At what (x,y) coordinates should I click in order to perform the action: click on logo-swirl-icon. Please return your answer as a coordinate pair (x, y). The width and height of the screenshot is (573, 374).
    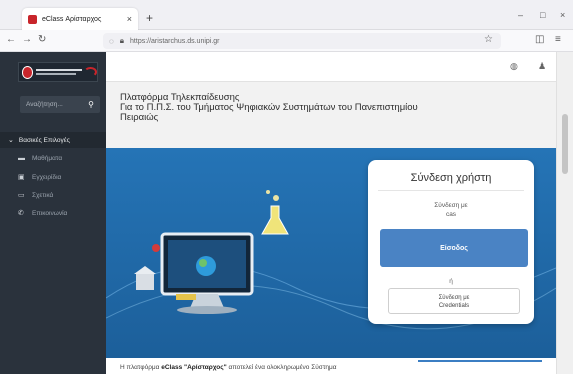
    Looking at the image, I should click on (90, 72).